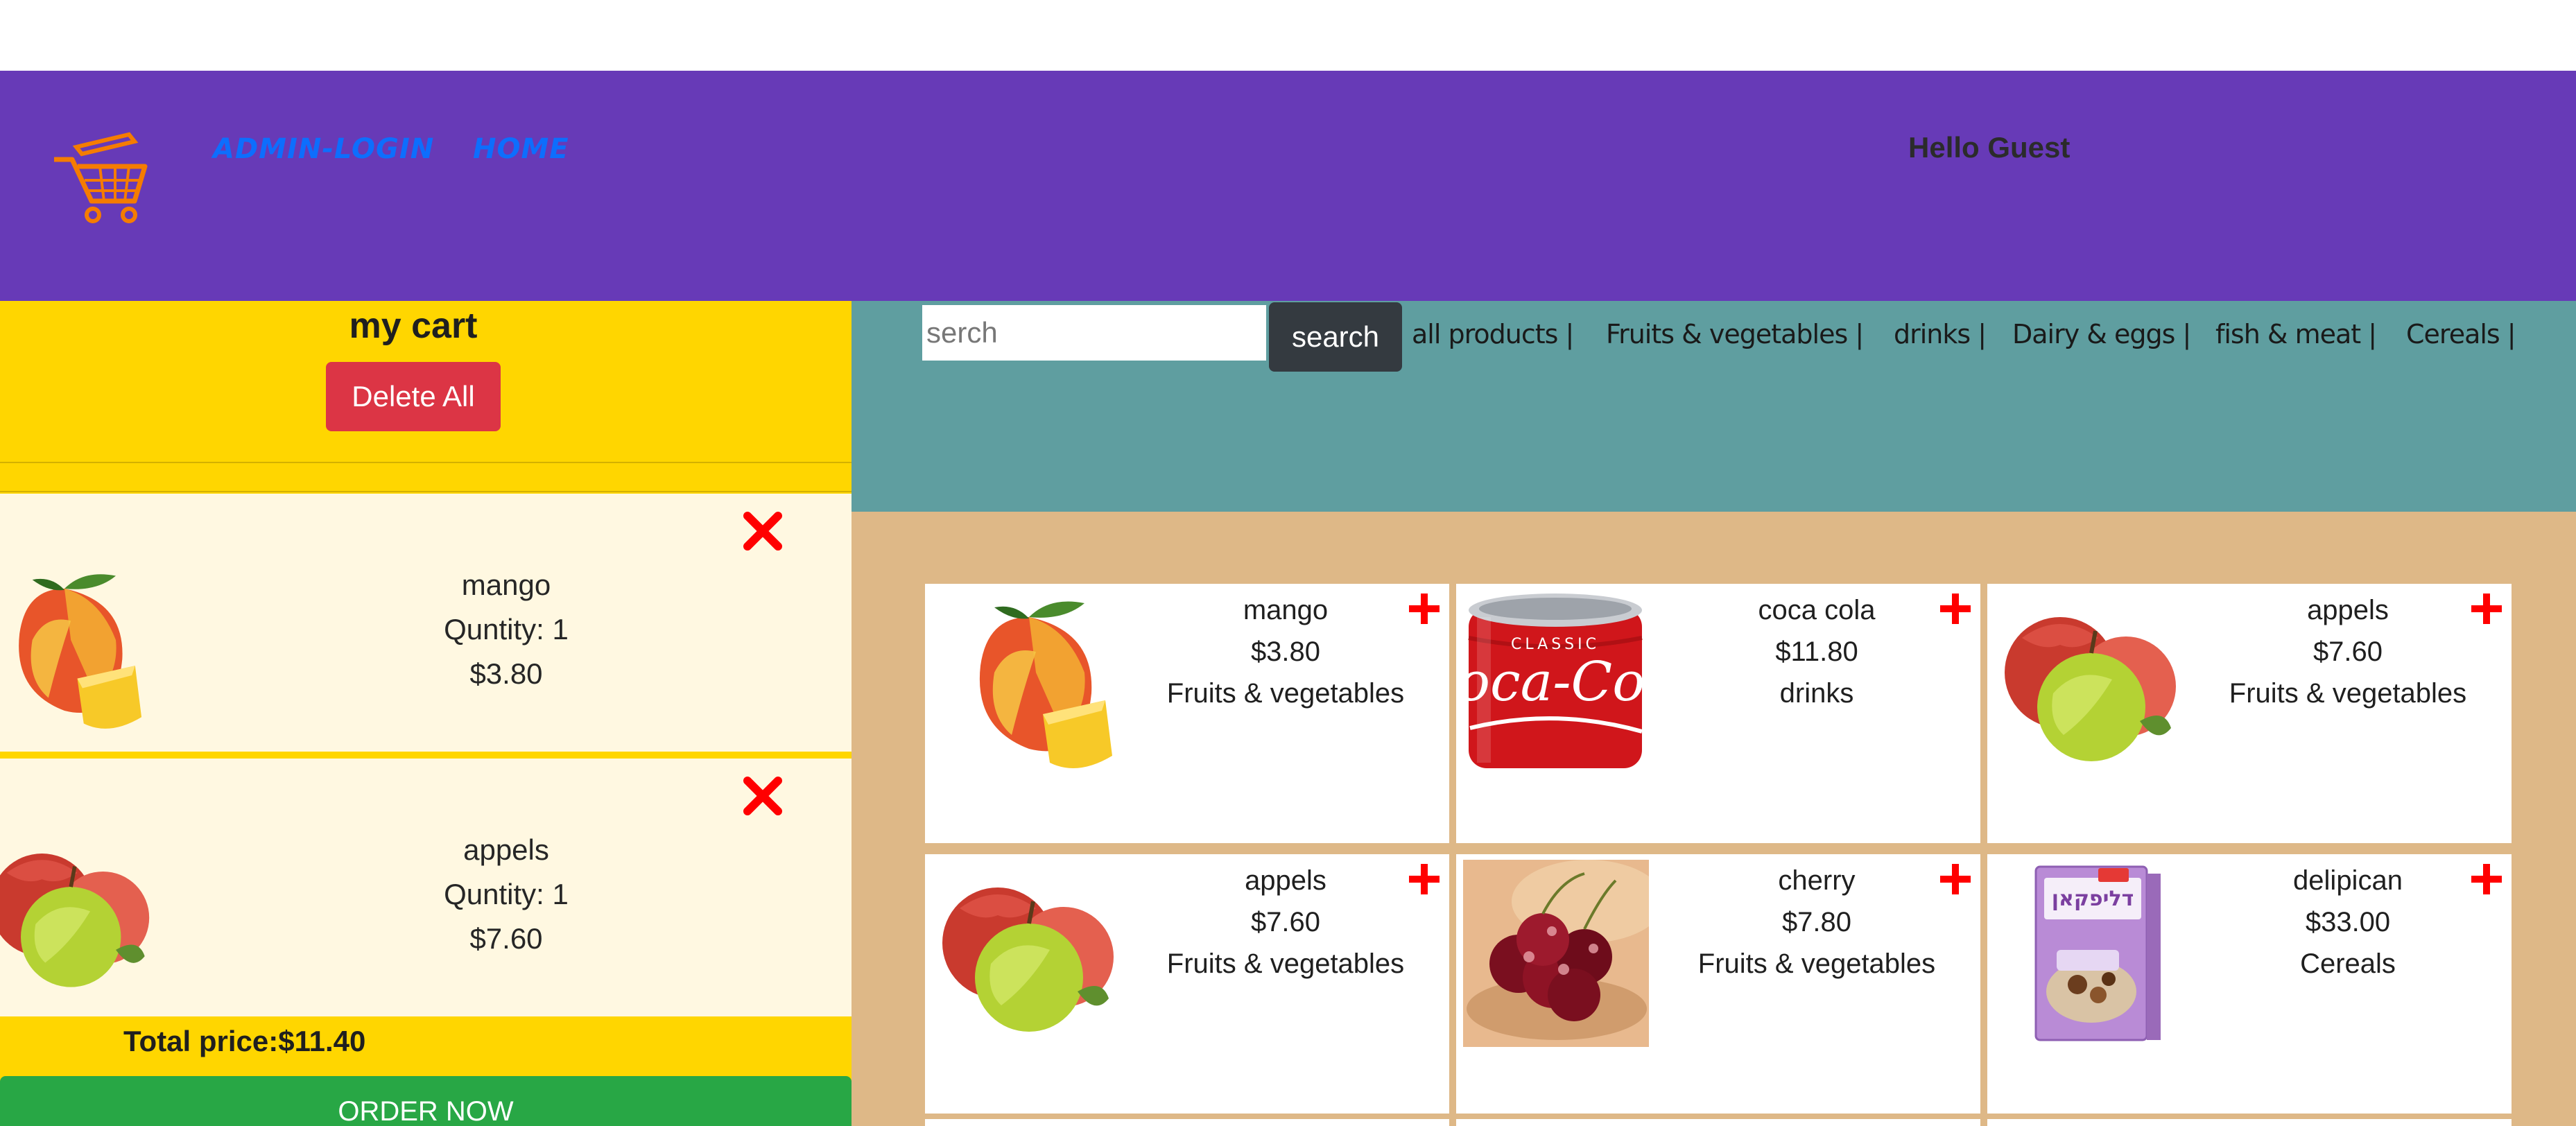  Describe the element at coordinates (1989, 147) in the screenshot. I see `greeting-text: Hello Guest` at that location.